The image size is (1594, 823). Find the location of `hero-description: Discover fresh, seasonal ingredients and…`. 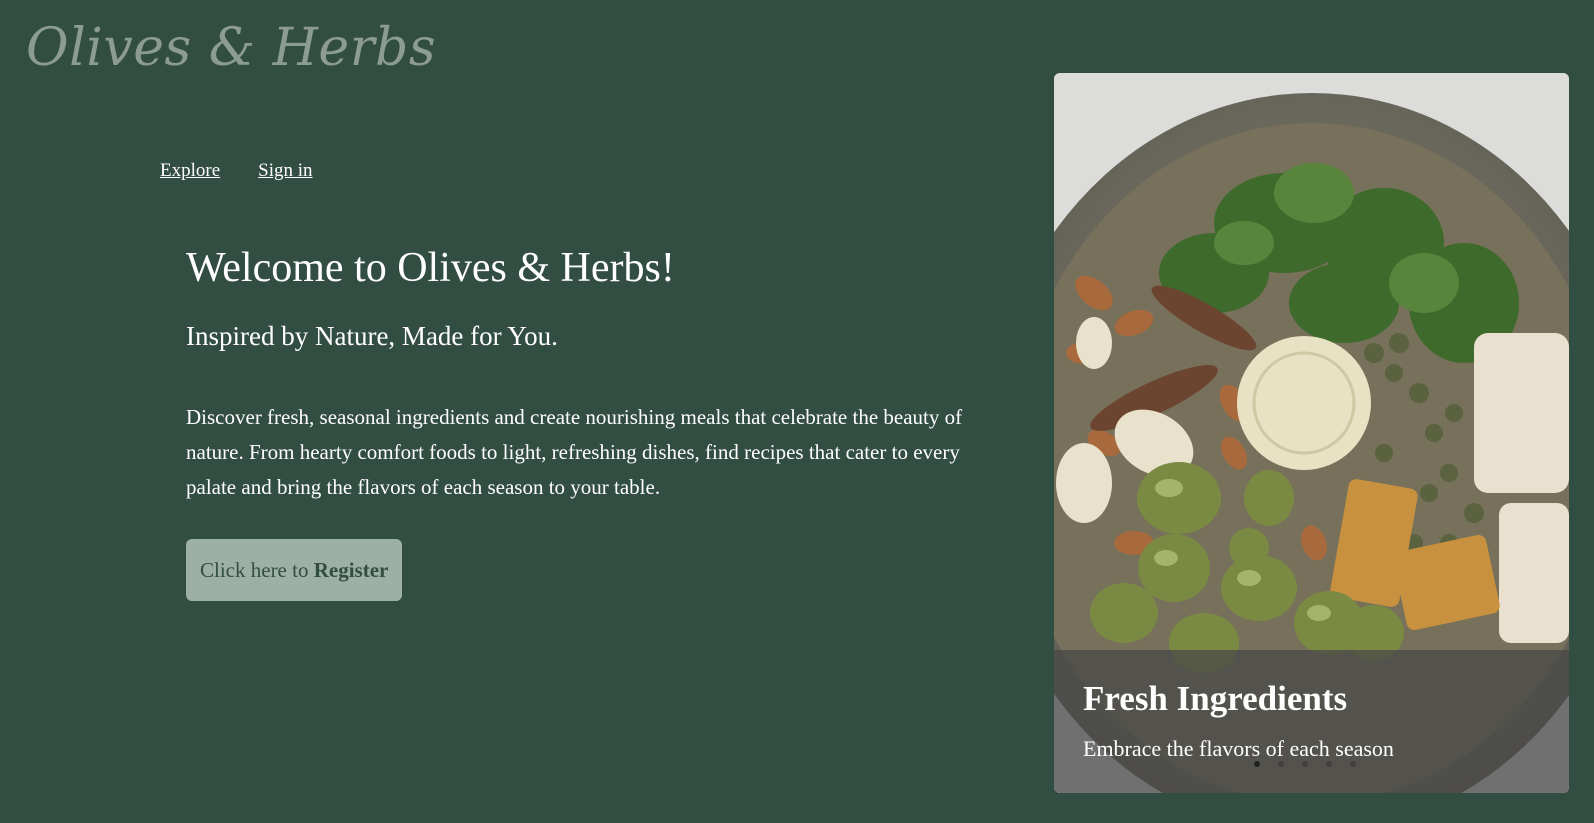

hero-description: Discover fresh, seasonal ingredients and… is located at coordinates (574, 452).